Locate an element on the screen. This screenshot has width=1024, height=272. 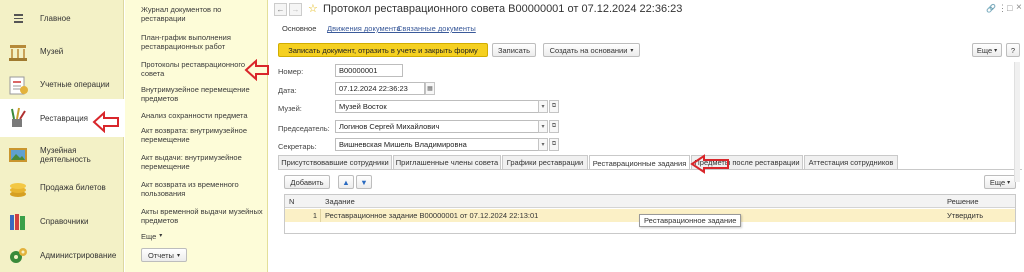
close-icon: × is located at coordinates (1019, 7).